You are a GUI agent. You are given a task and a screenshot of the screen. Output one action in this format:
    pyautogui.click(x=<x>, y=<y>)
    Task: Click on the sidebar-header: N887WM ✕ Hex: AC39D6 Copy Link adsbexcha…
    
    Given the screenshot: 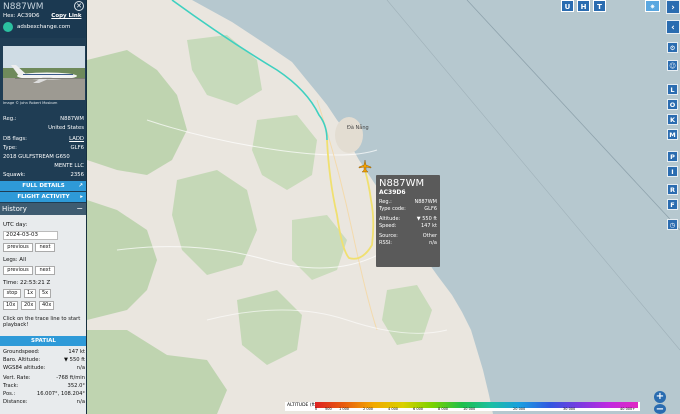 What is the action you would take?
    pyautogui.click(x=43, y=19)
    